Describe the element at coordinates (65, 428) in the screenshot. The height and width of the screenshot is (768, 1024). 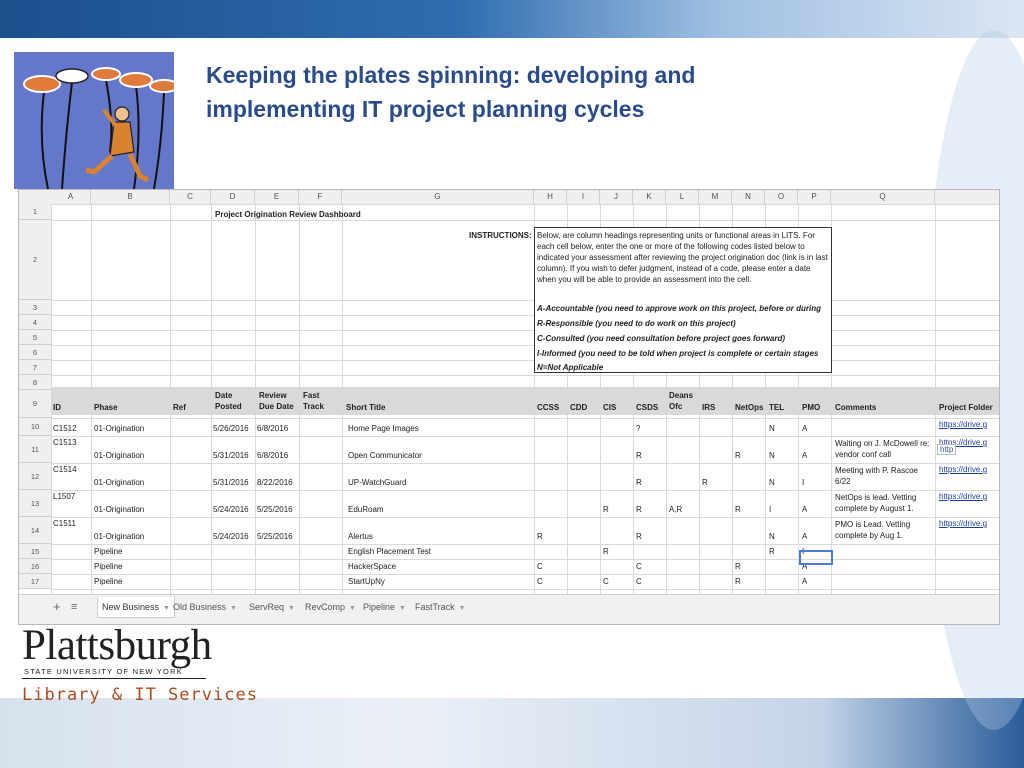
I see `cell-id: C1512` at that location.